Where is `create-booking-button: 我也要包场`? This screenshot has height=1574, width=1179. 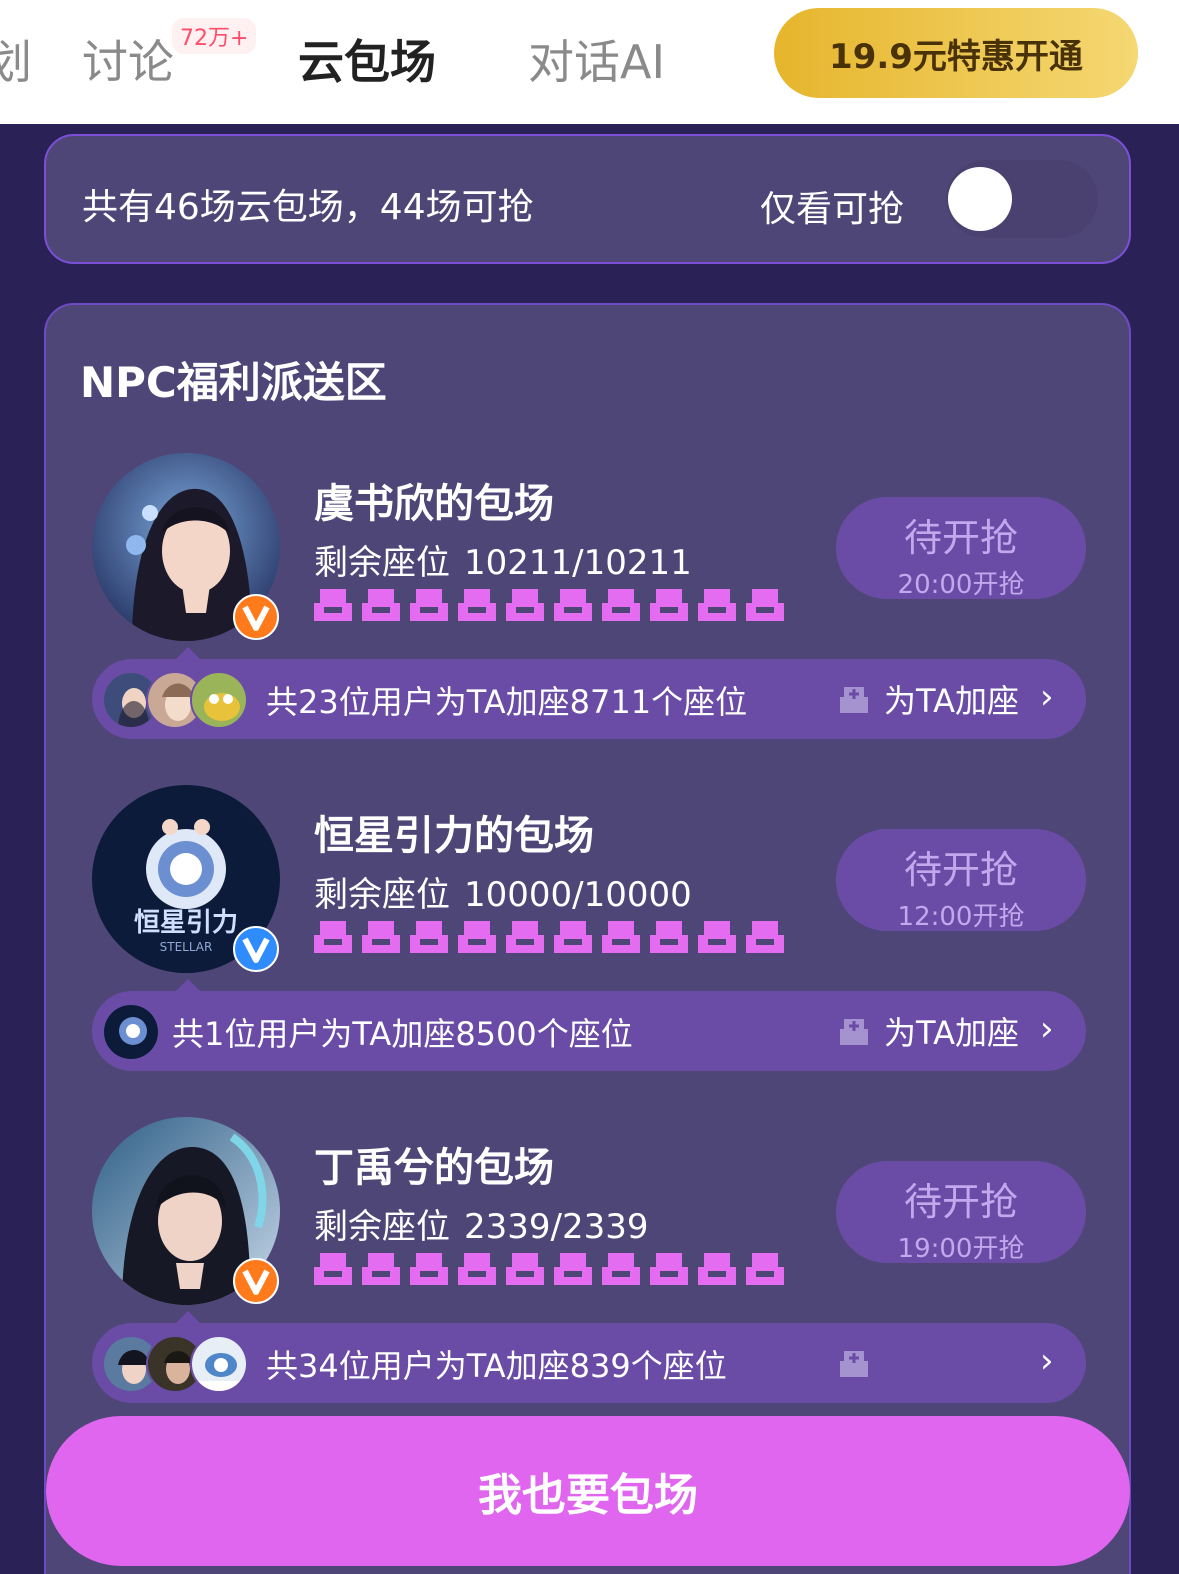 create-booking-button: 我也要包场 is located at coordinates (588, 1491).